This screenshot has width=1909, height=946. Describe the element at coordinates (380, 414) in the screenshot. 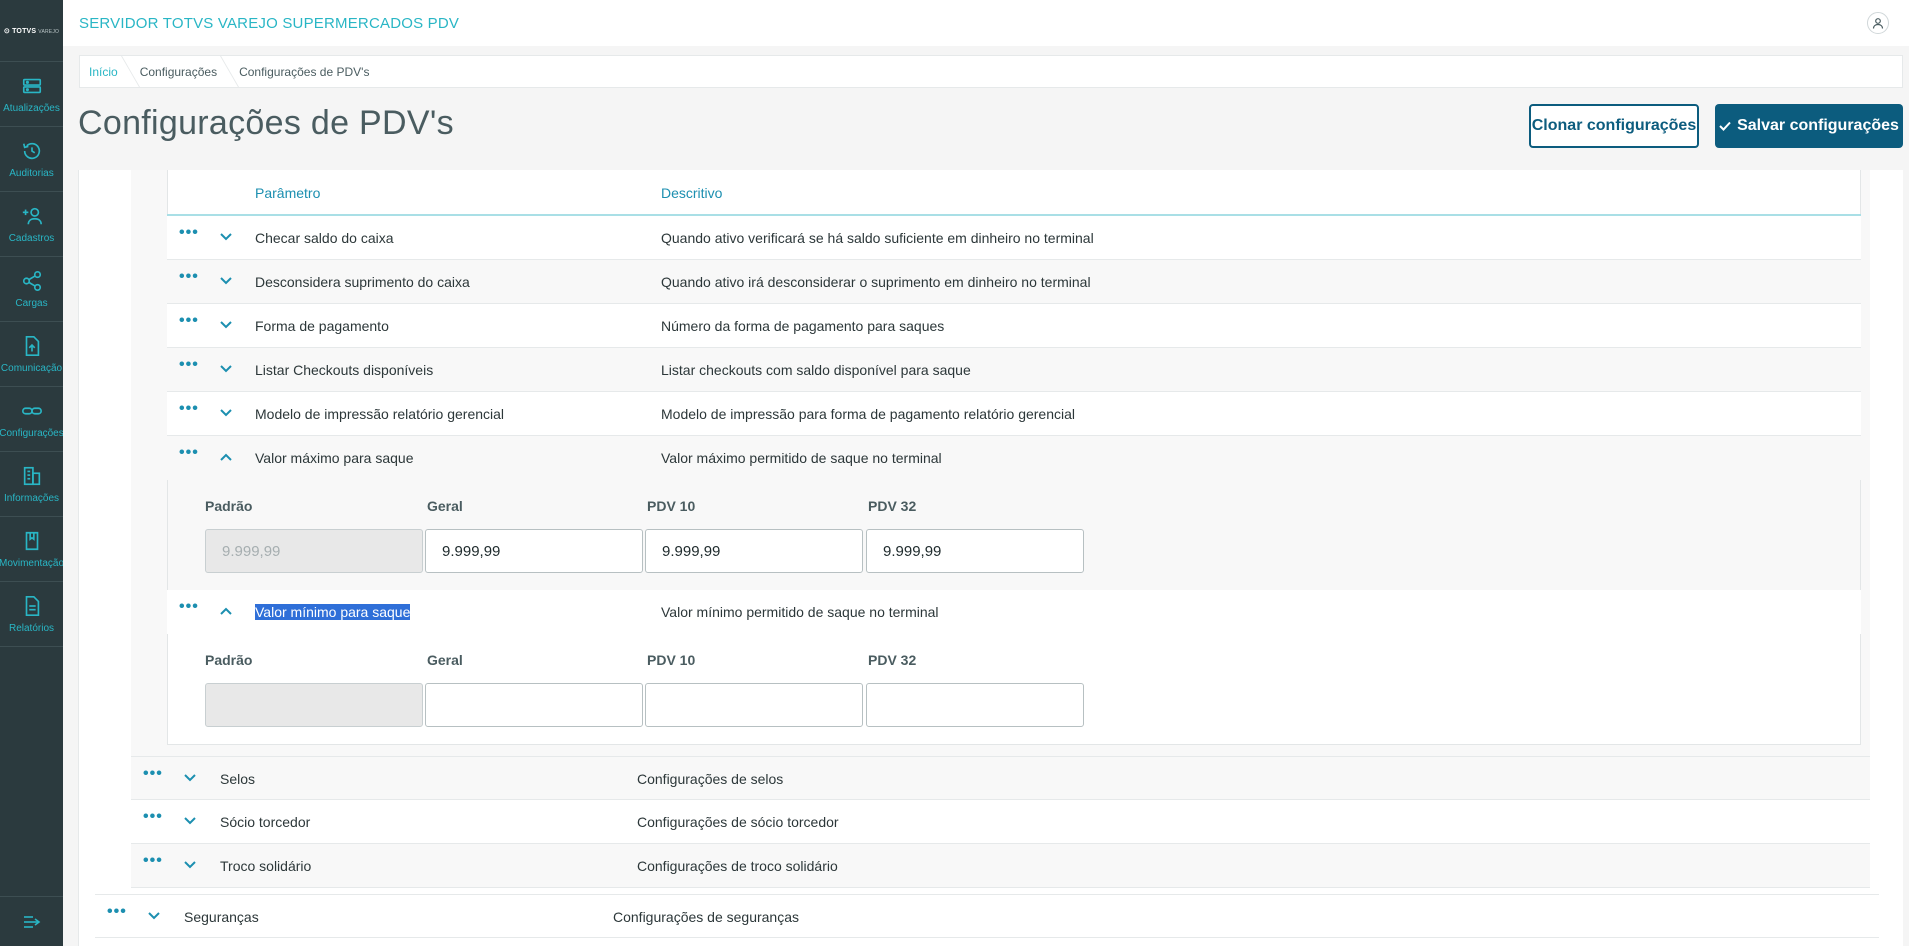

I see `row-name: Modelo de impressão relatório gerencial` at that location.